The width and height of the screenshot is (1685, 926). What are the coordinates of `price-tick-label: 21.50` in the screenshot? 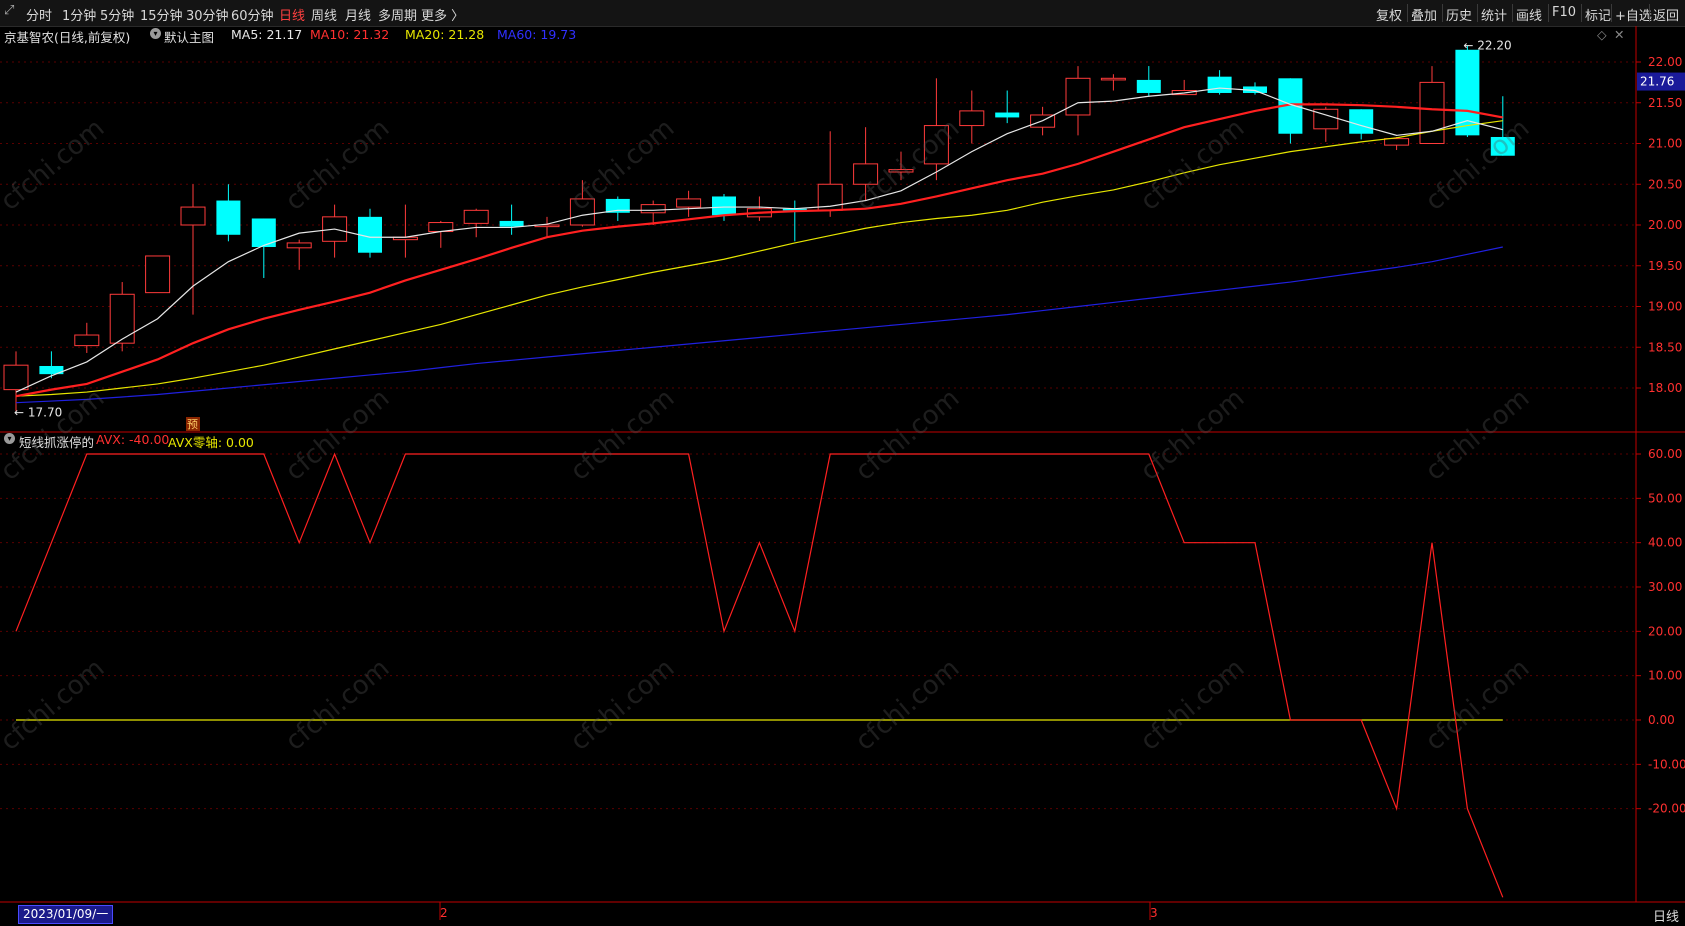 It's located at (1665, 103).